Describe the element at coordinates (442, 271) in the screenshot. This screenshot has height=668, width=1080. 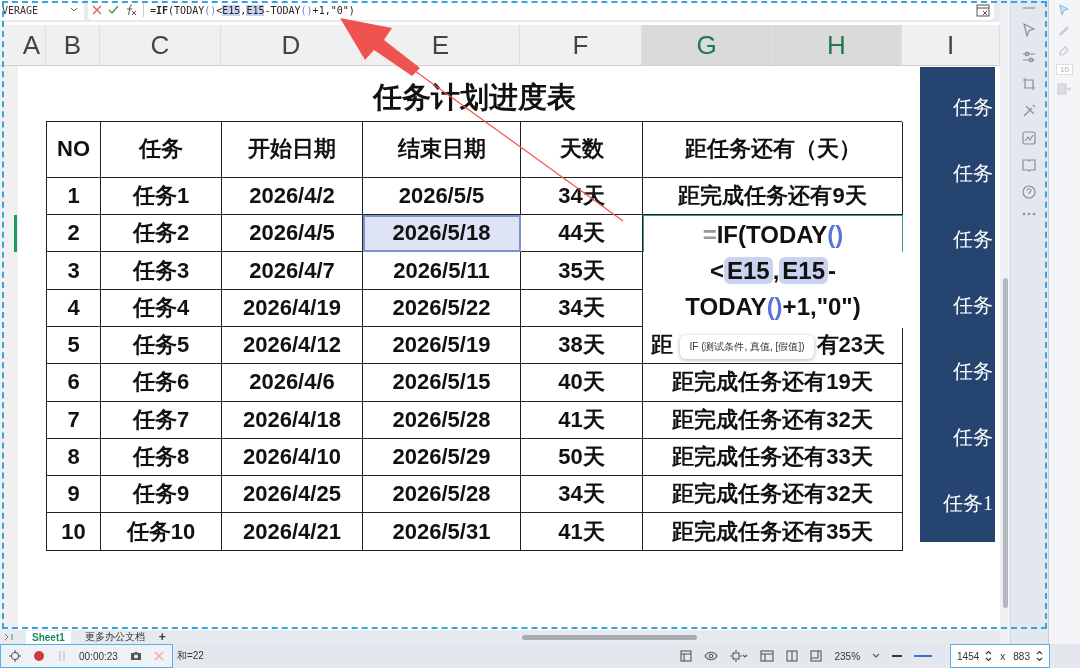
I see `table-cell: 2026/5/11` at that location.